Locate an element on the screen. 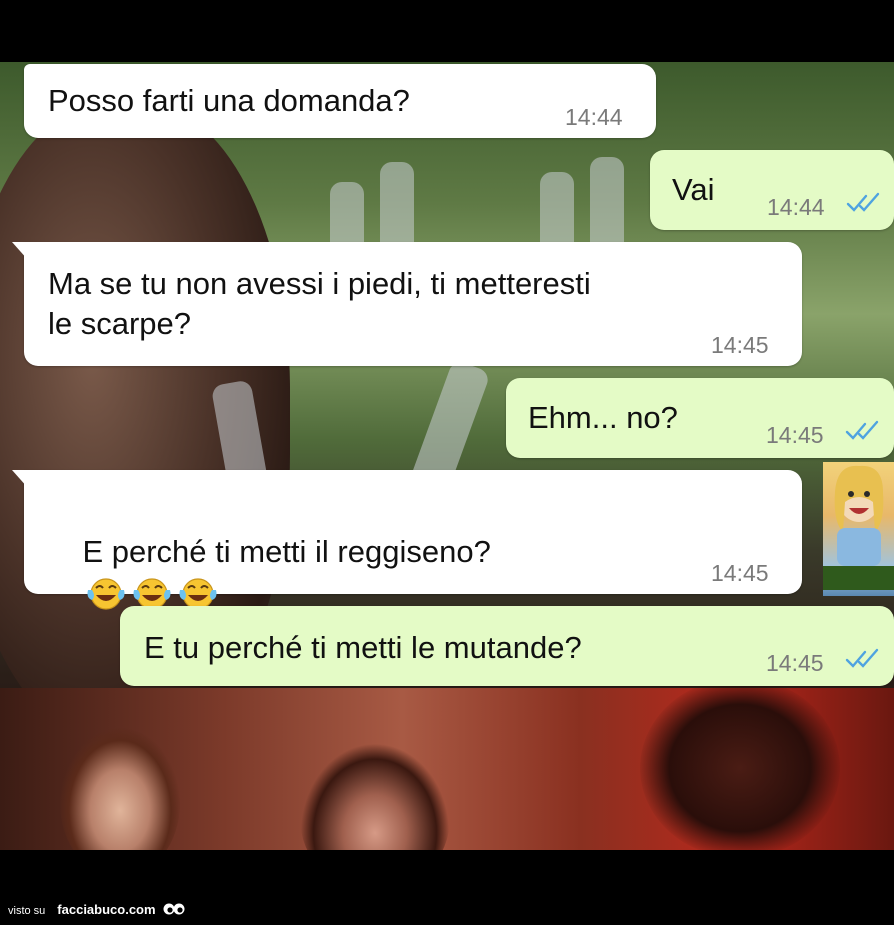 The width and height of the screenshot is (894, 925). watermark-site: facciabuco.com is located at coordinates (106, 909).